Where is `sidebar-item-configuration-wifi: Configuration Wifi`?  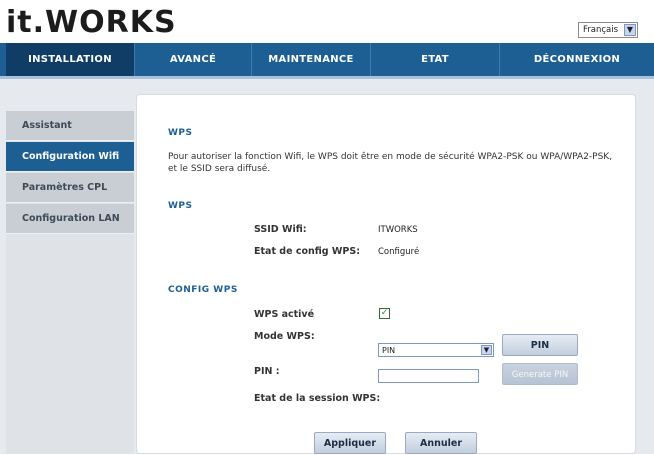
sidebar-item-configuration-wifi: Configuration Wifi is located at coordinates (70, 157).